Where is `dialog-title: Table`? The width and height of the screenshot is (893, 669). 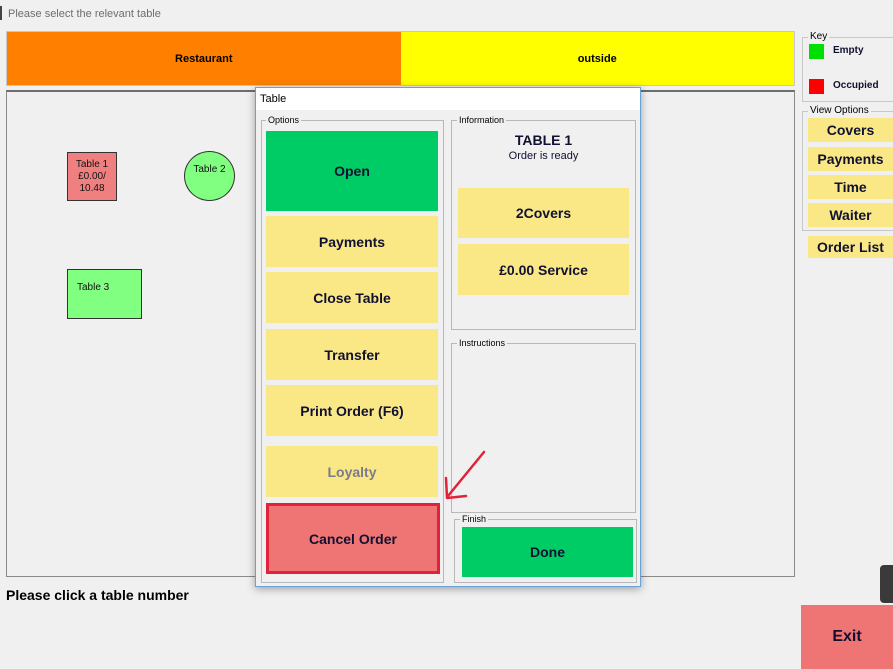 dialog-title: Table is located at coordinates (448, 99).